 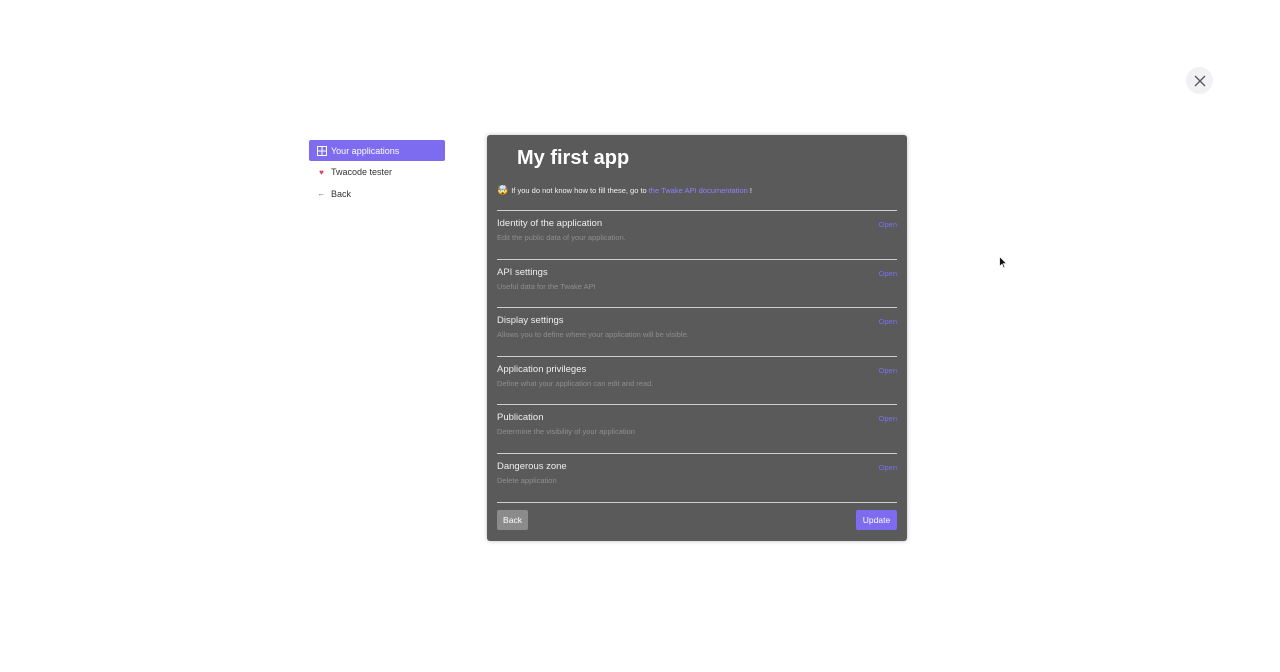 What do you see at coordinates (750, 190) in the screenshot?
I see `hint-suffix: !` at bounding box center [750, 190].